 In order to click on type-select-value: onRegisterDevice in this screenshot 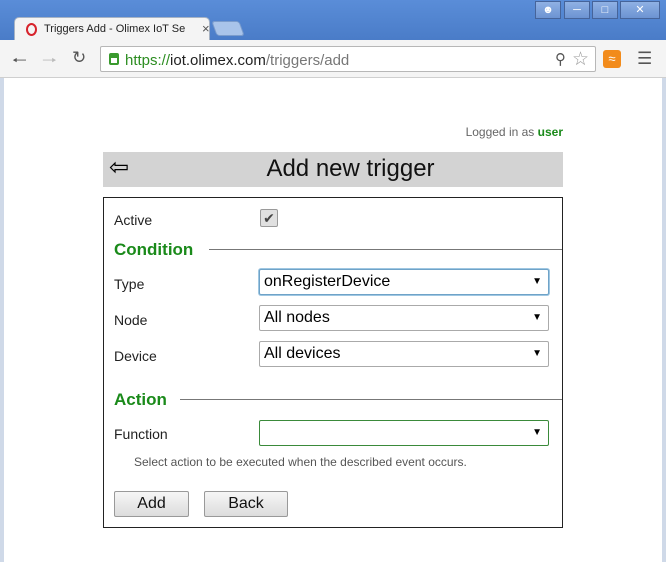, I will do `click(327, 281)`.